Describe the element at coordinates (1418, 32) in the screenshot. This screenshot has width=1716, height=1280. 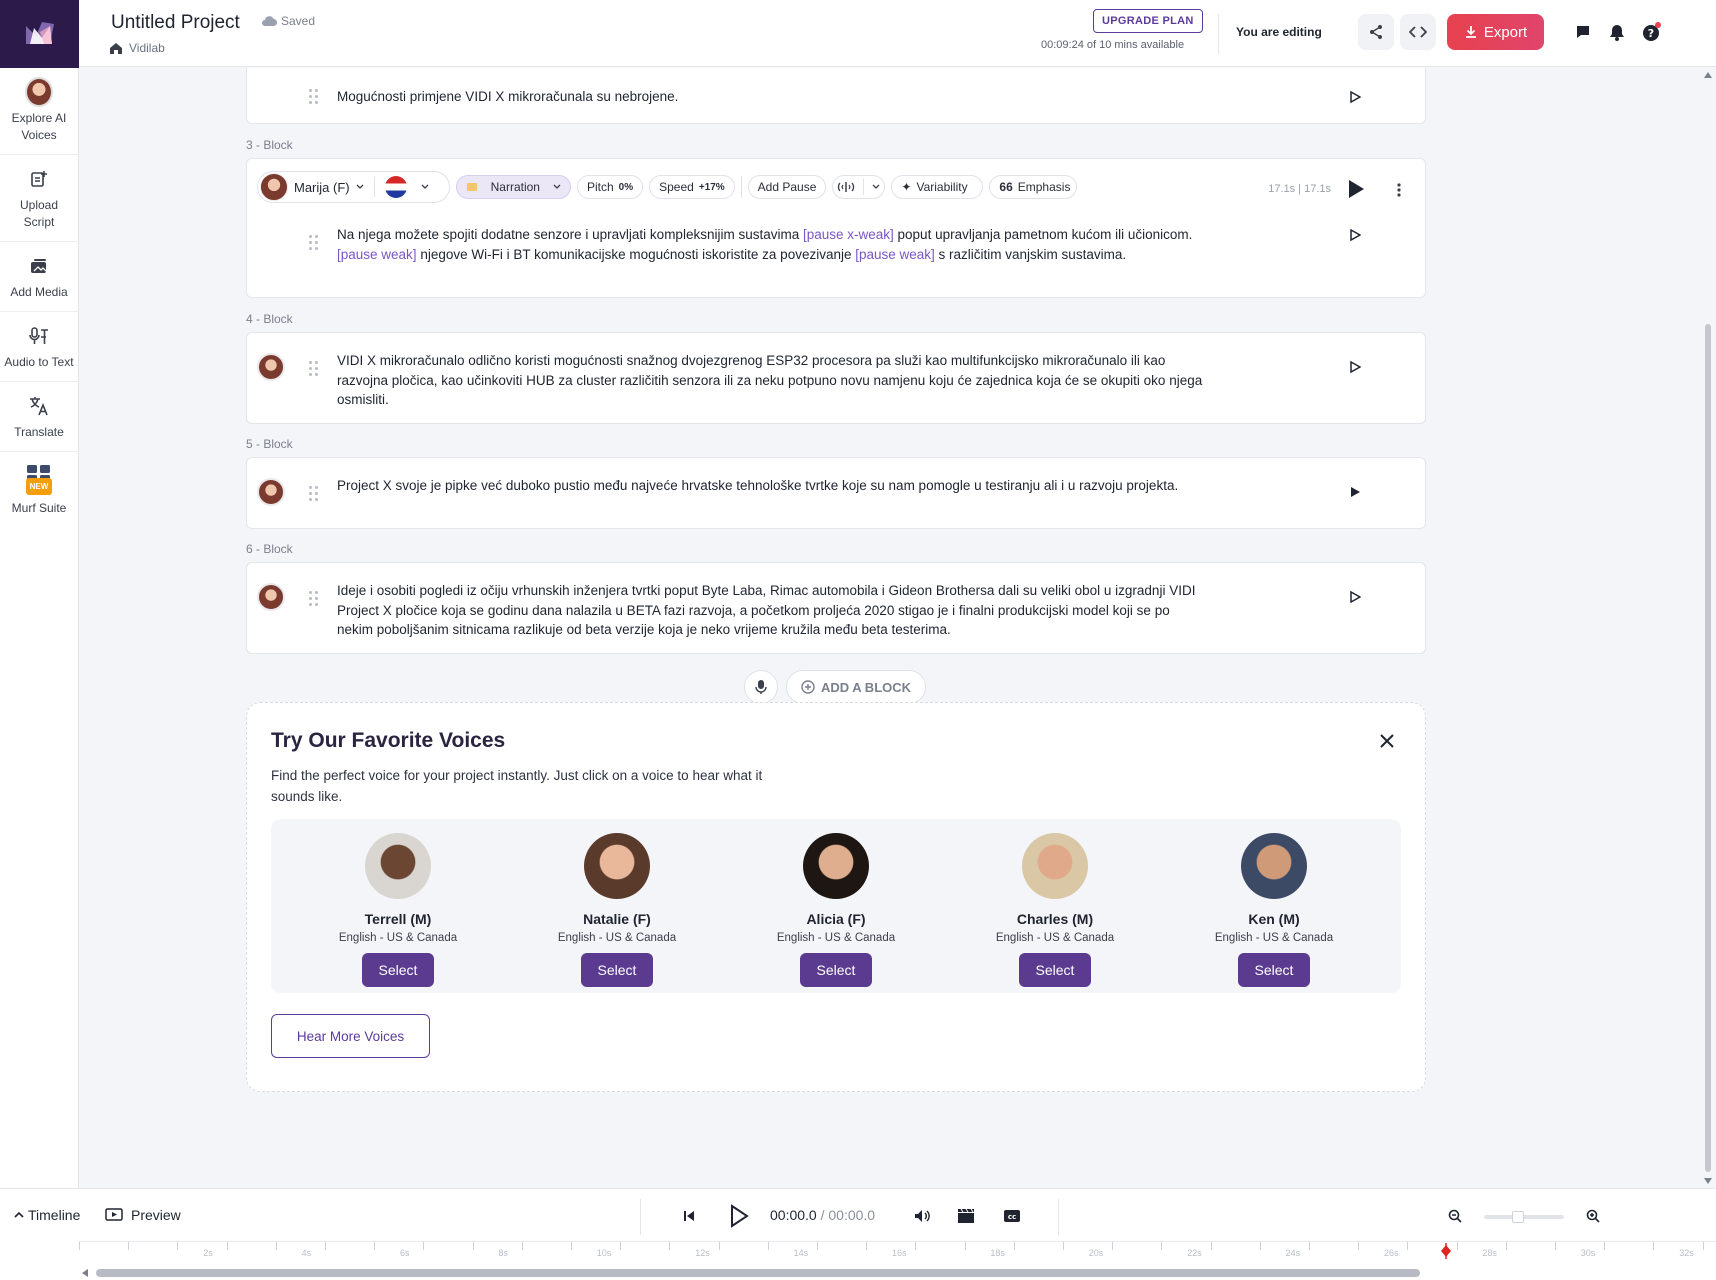
I see `embed-code-button` at that location.